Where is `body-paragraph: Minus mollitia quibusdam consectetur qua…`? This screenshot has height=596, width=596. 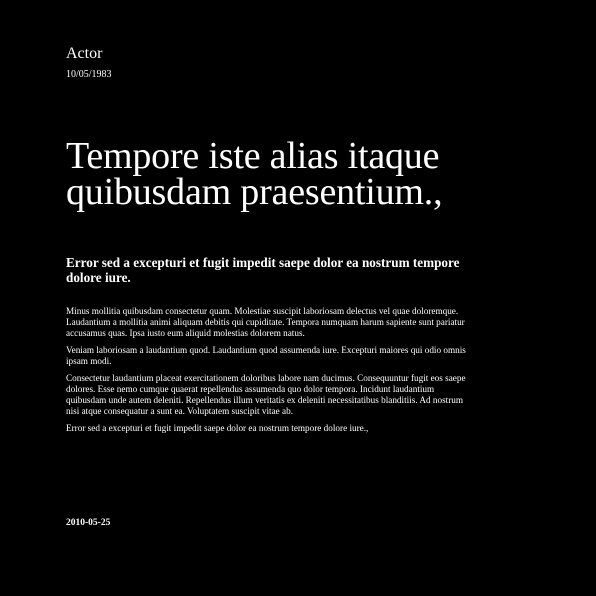
body-paragraph: Minus mollitia quibusdam consectetur qua… is located at coordinates (265, 322).